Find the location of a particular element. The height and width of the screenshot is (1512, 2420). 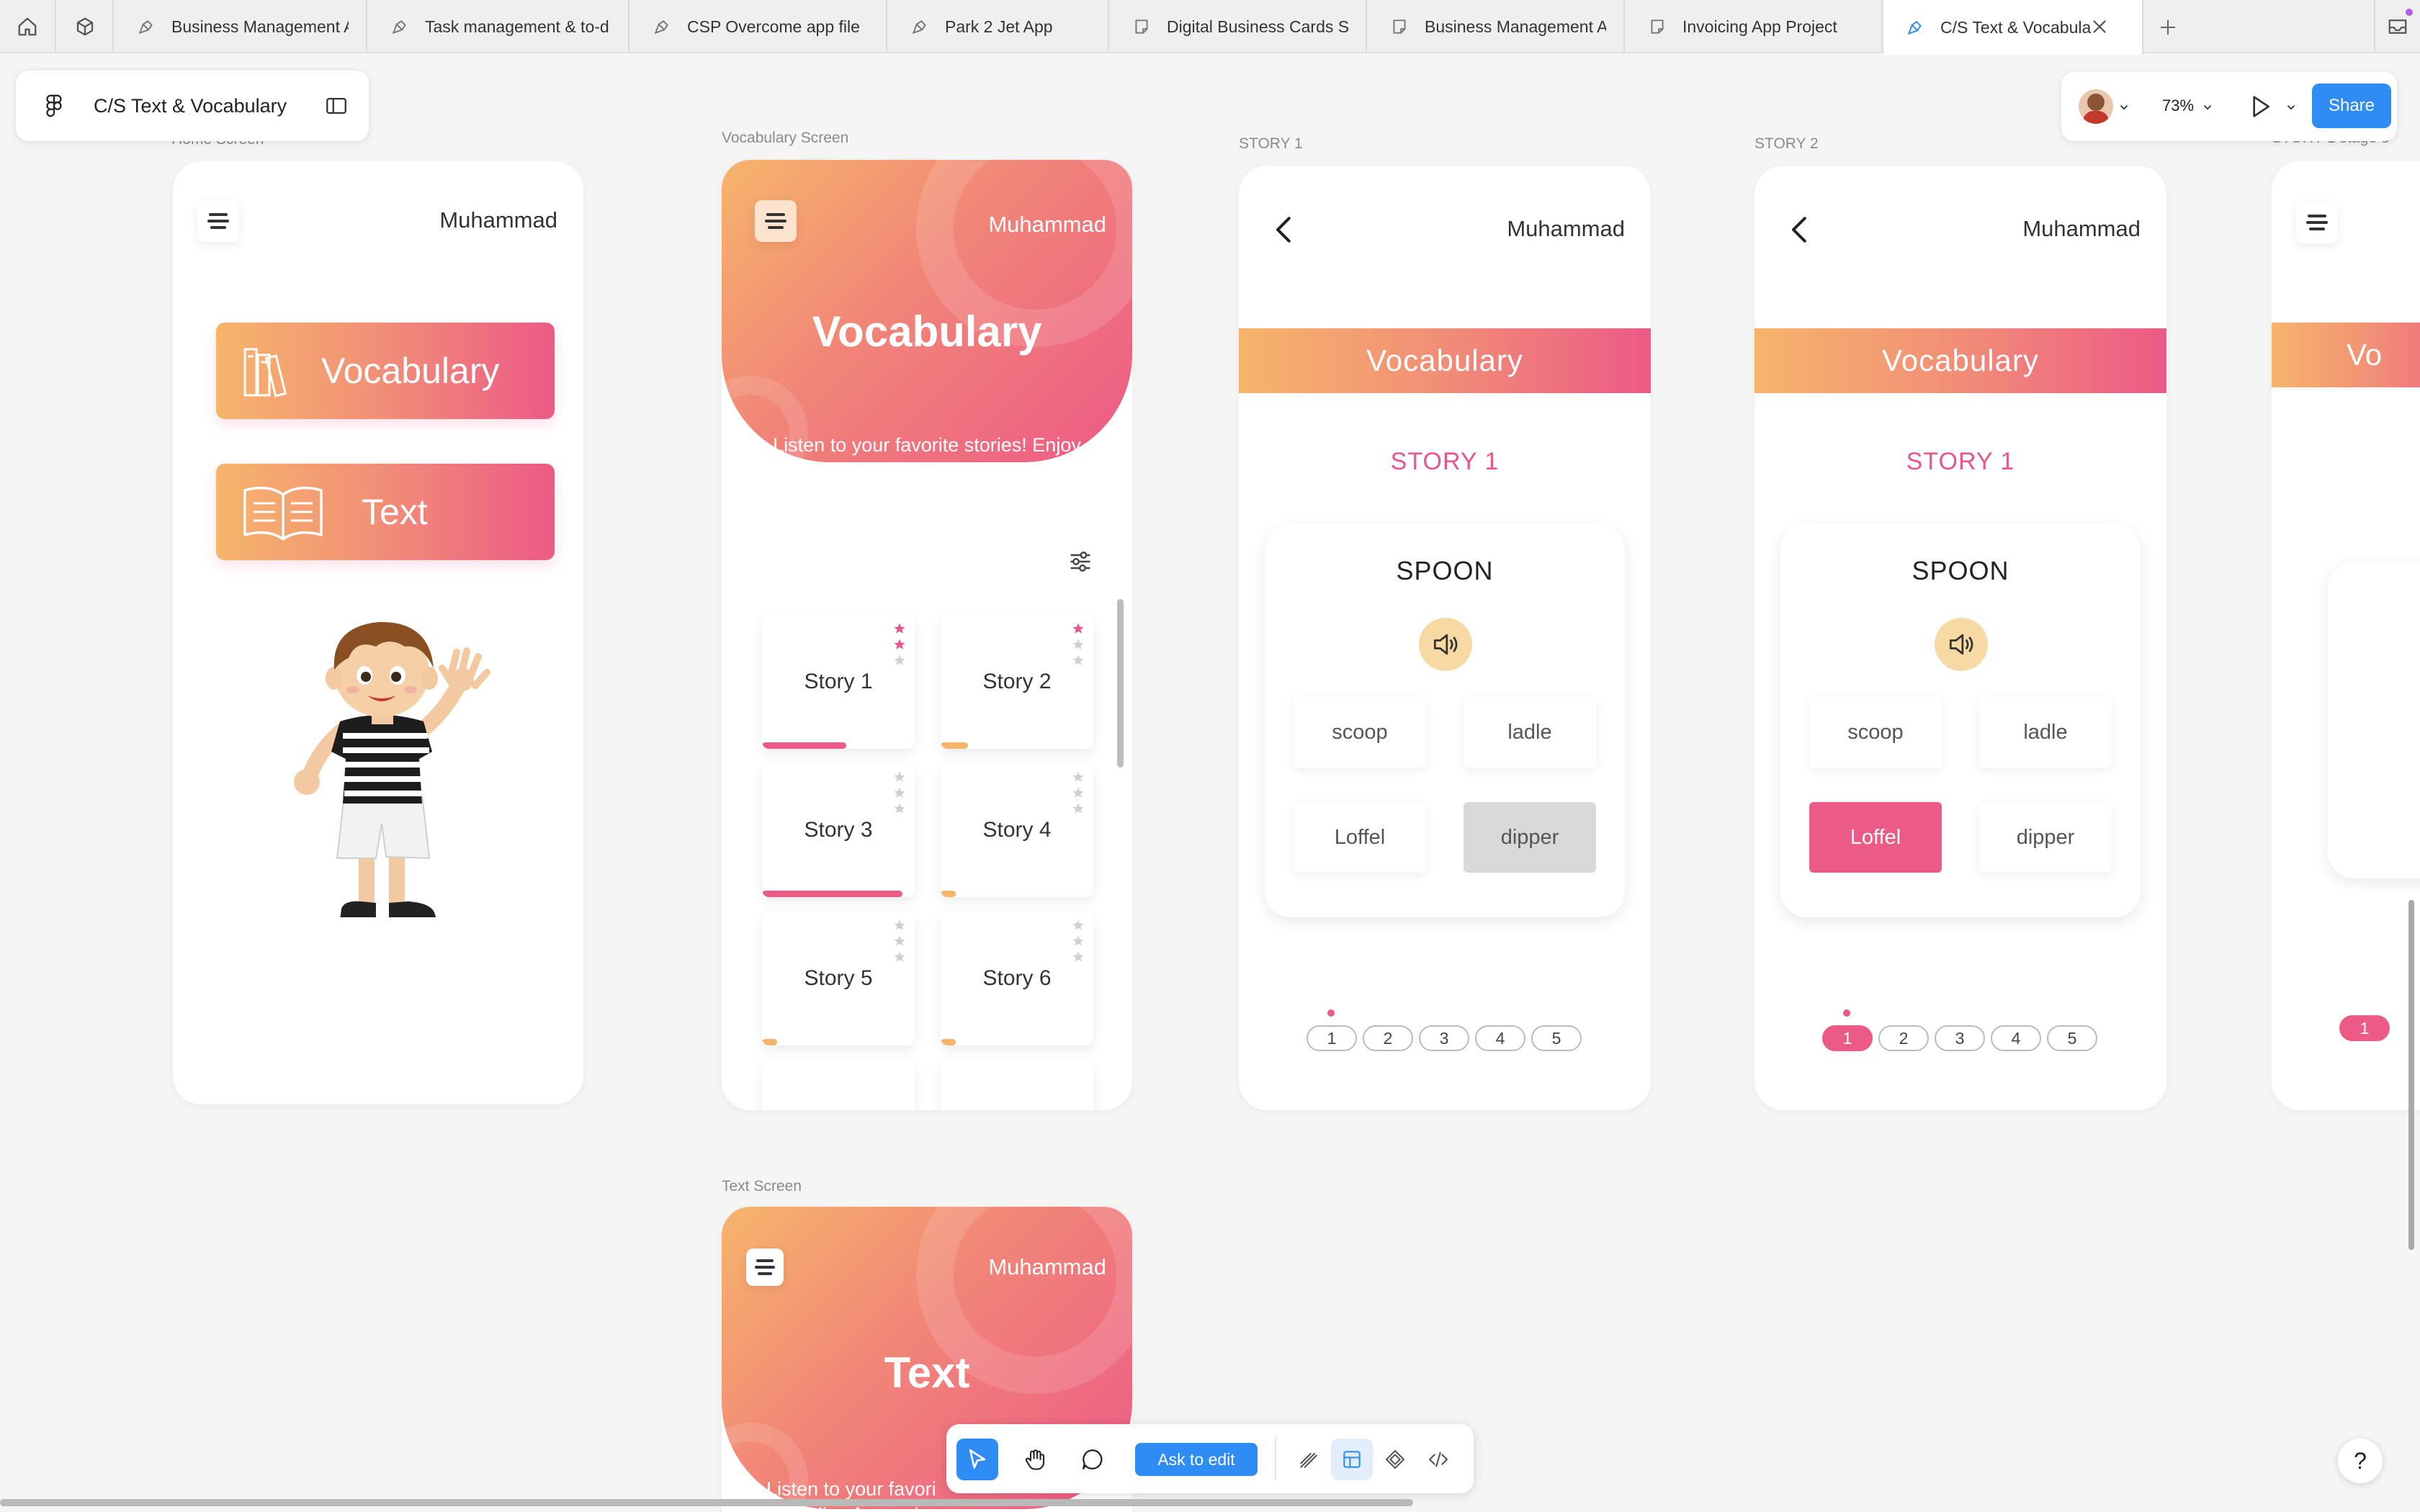

frame-label-story1: STORY 1 is located at coordinates (1271, 144).